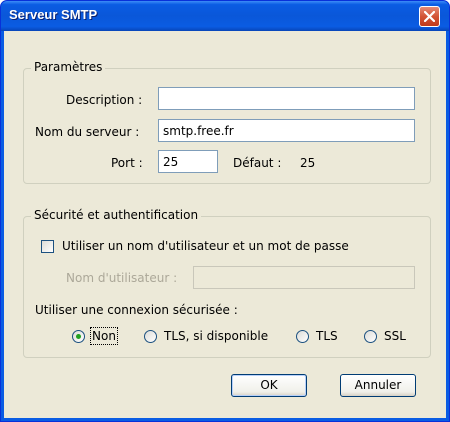  I want to click on server-name-input, so click(286, 130).